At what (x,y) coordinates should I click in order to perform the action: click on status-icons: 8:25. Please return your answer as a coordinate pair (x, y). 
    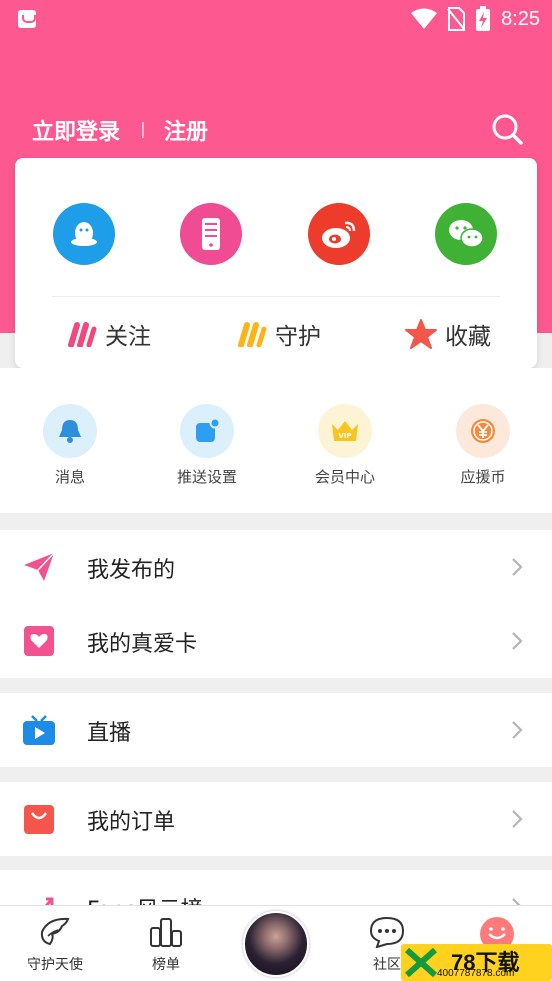
    Looking at the image, I should click on (475, 19).